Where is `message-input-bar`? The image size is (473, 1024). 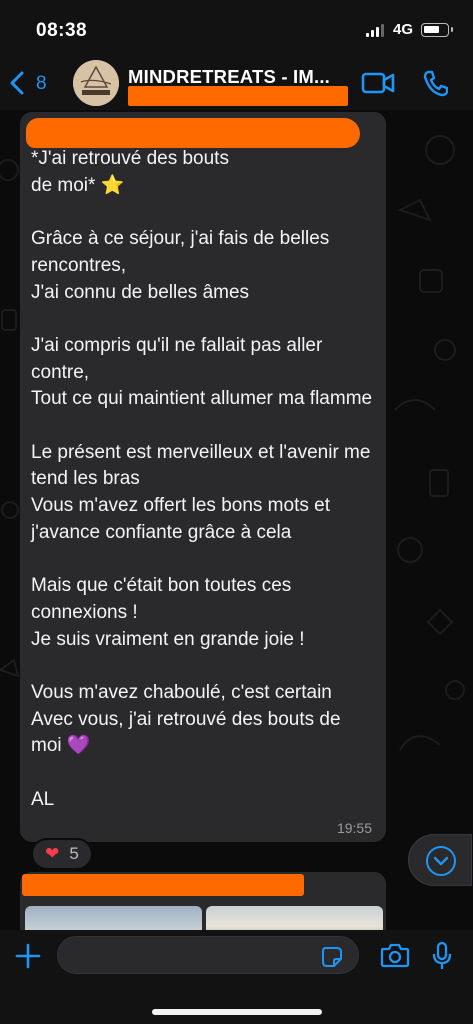
message-input-bar is located at coordinates (236, 977).